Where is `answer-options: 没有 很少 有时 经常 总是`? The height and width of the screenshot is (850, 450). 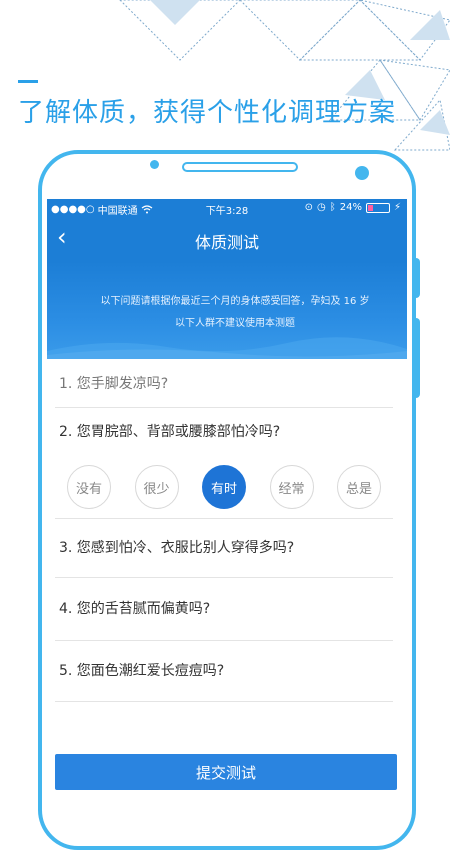 answer-options: 没有 很少 有时 经常 总是 is located at coordinates (224, 487).